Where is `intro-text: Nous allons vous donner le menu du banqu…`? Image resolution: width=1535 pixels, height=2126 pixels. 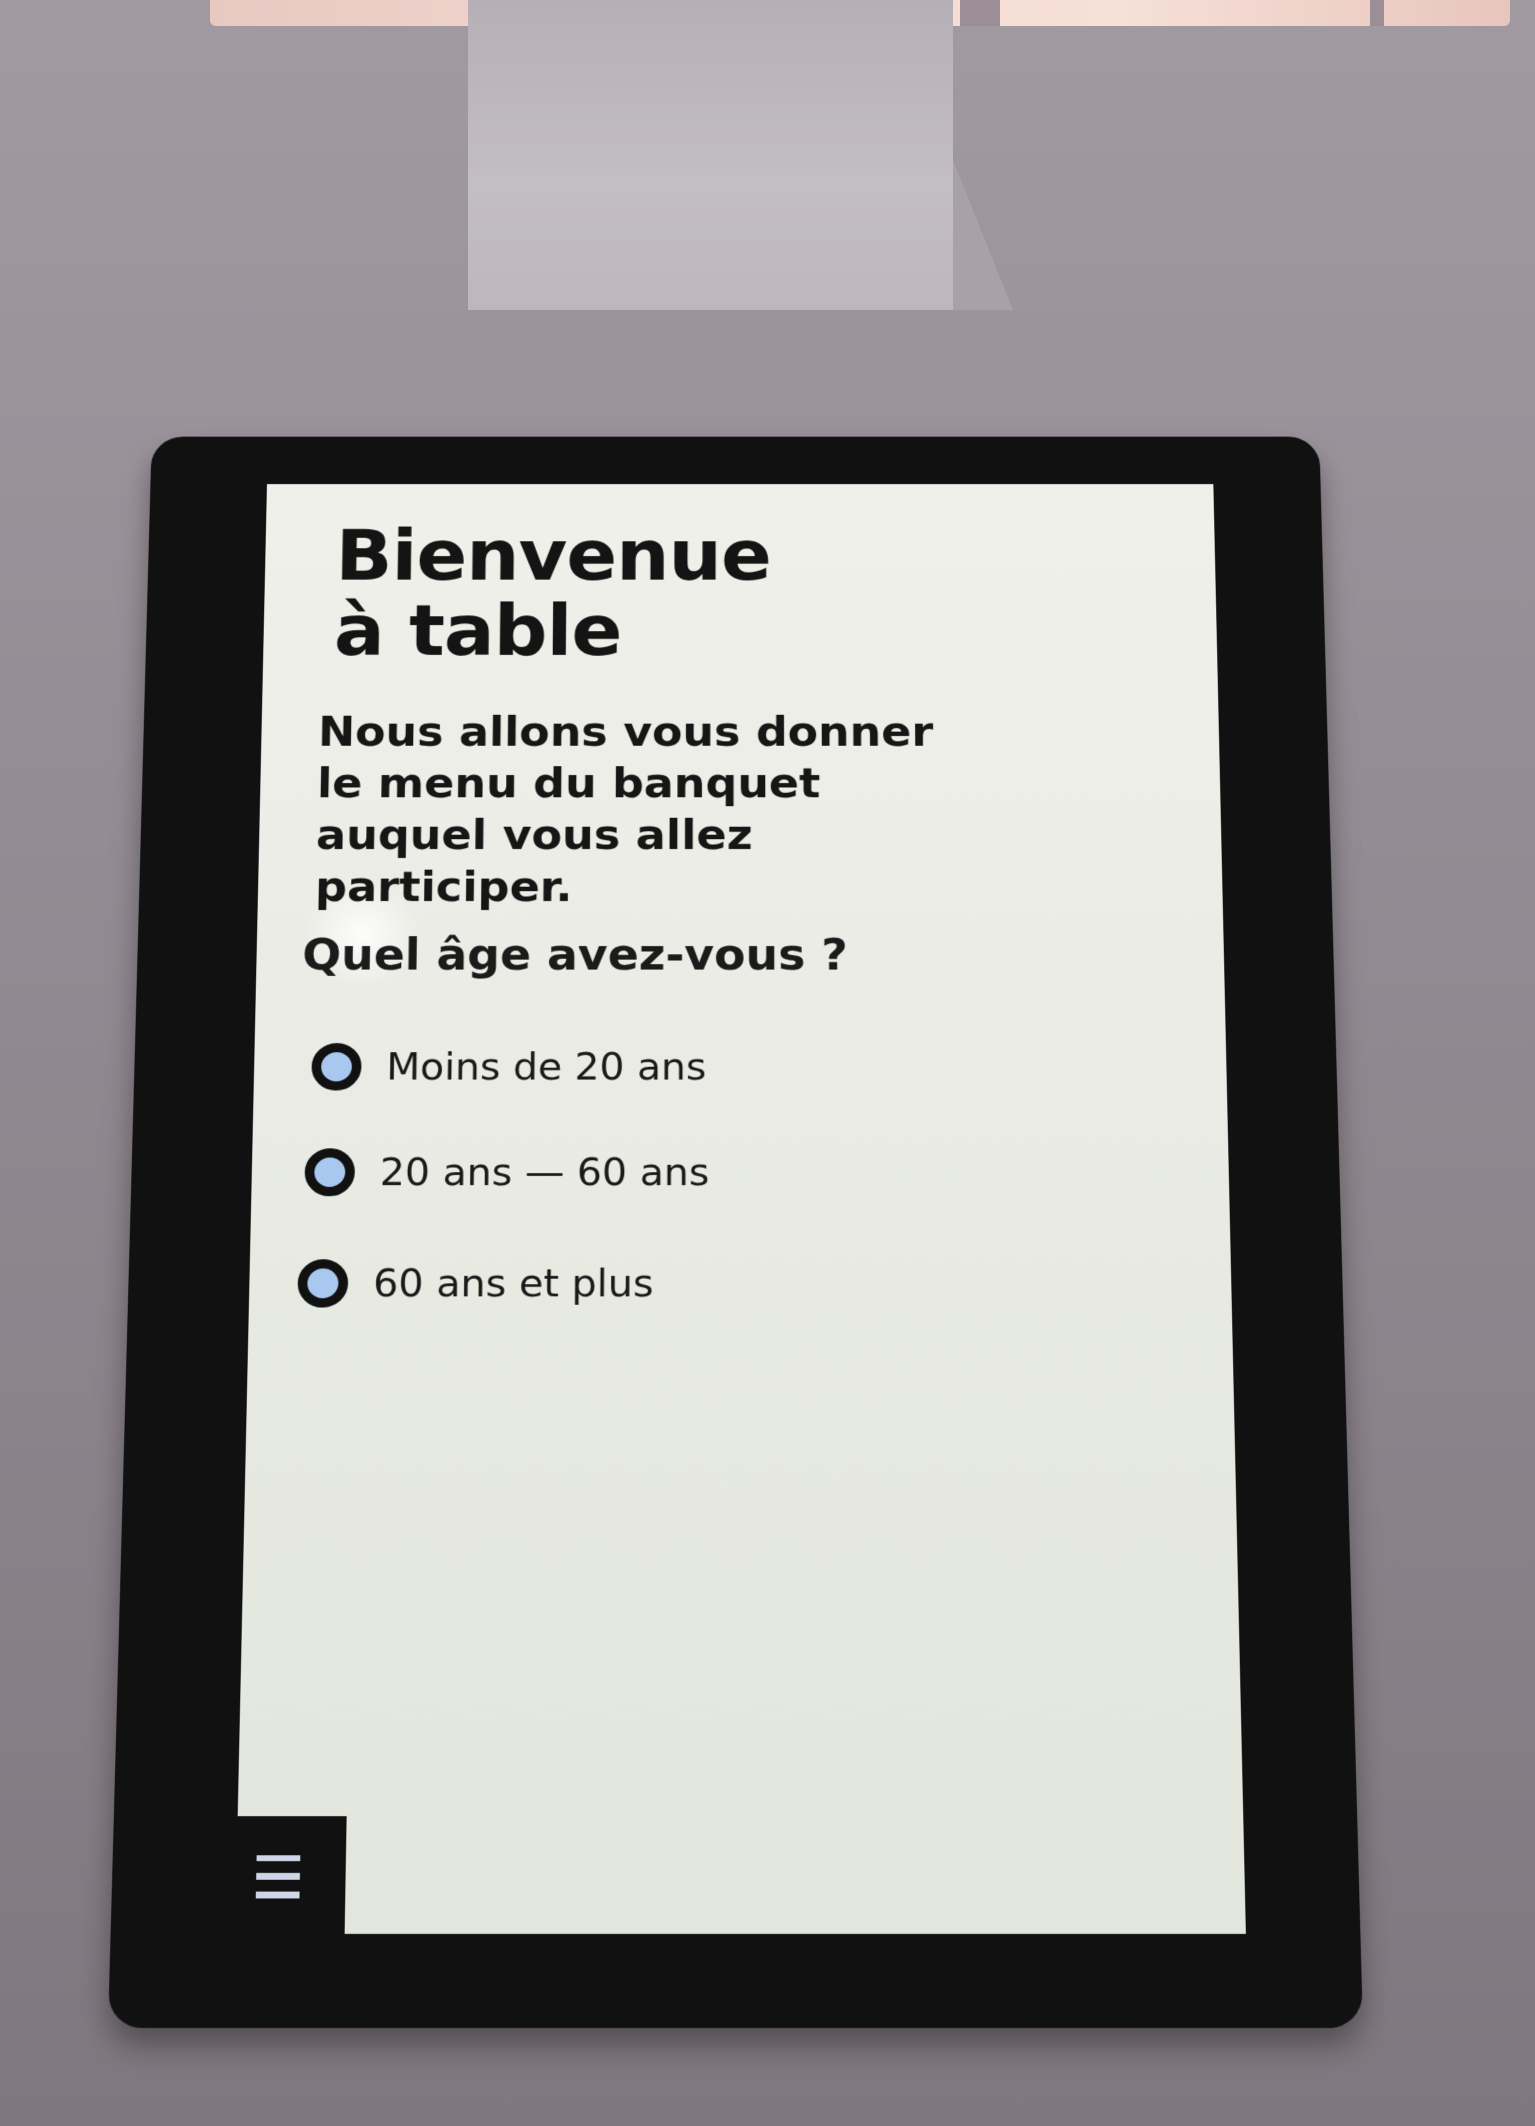 intro-text: Nous allons vous donner le menu du banqu… is located at coordinates (624, 809).